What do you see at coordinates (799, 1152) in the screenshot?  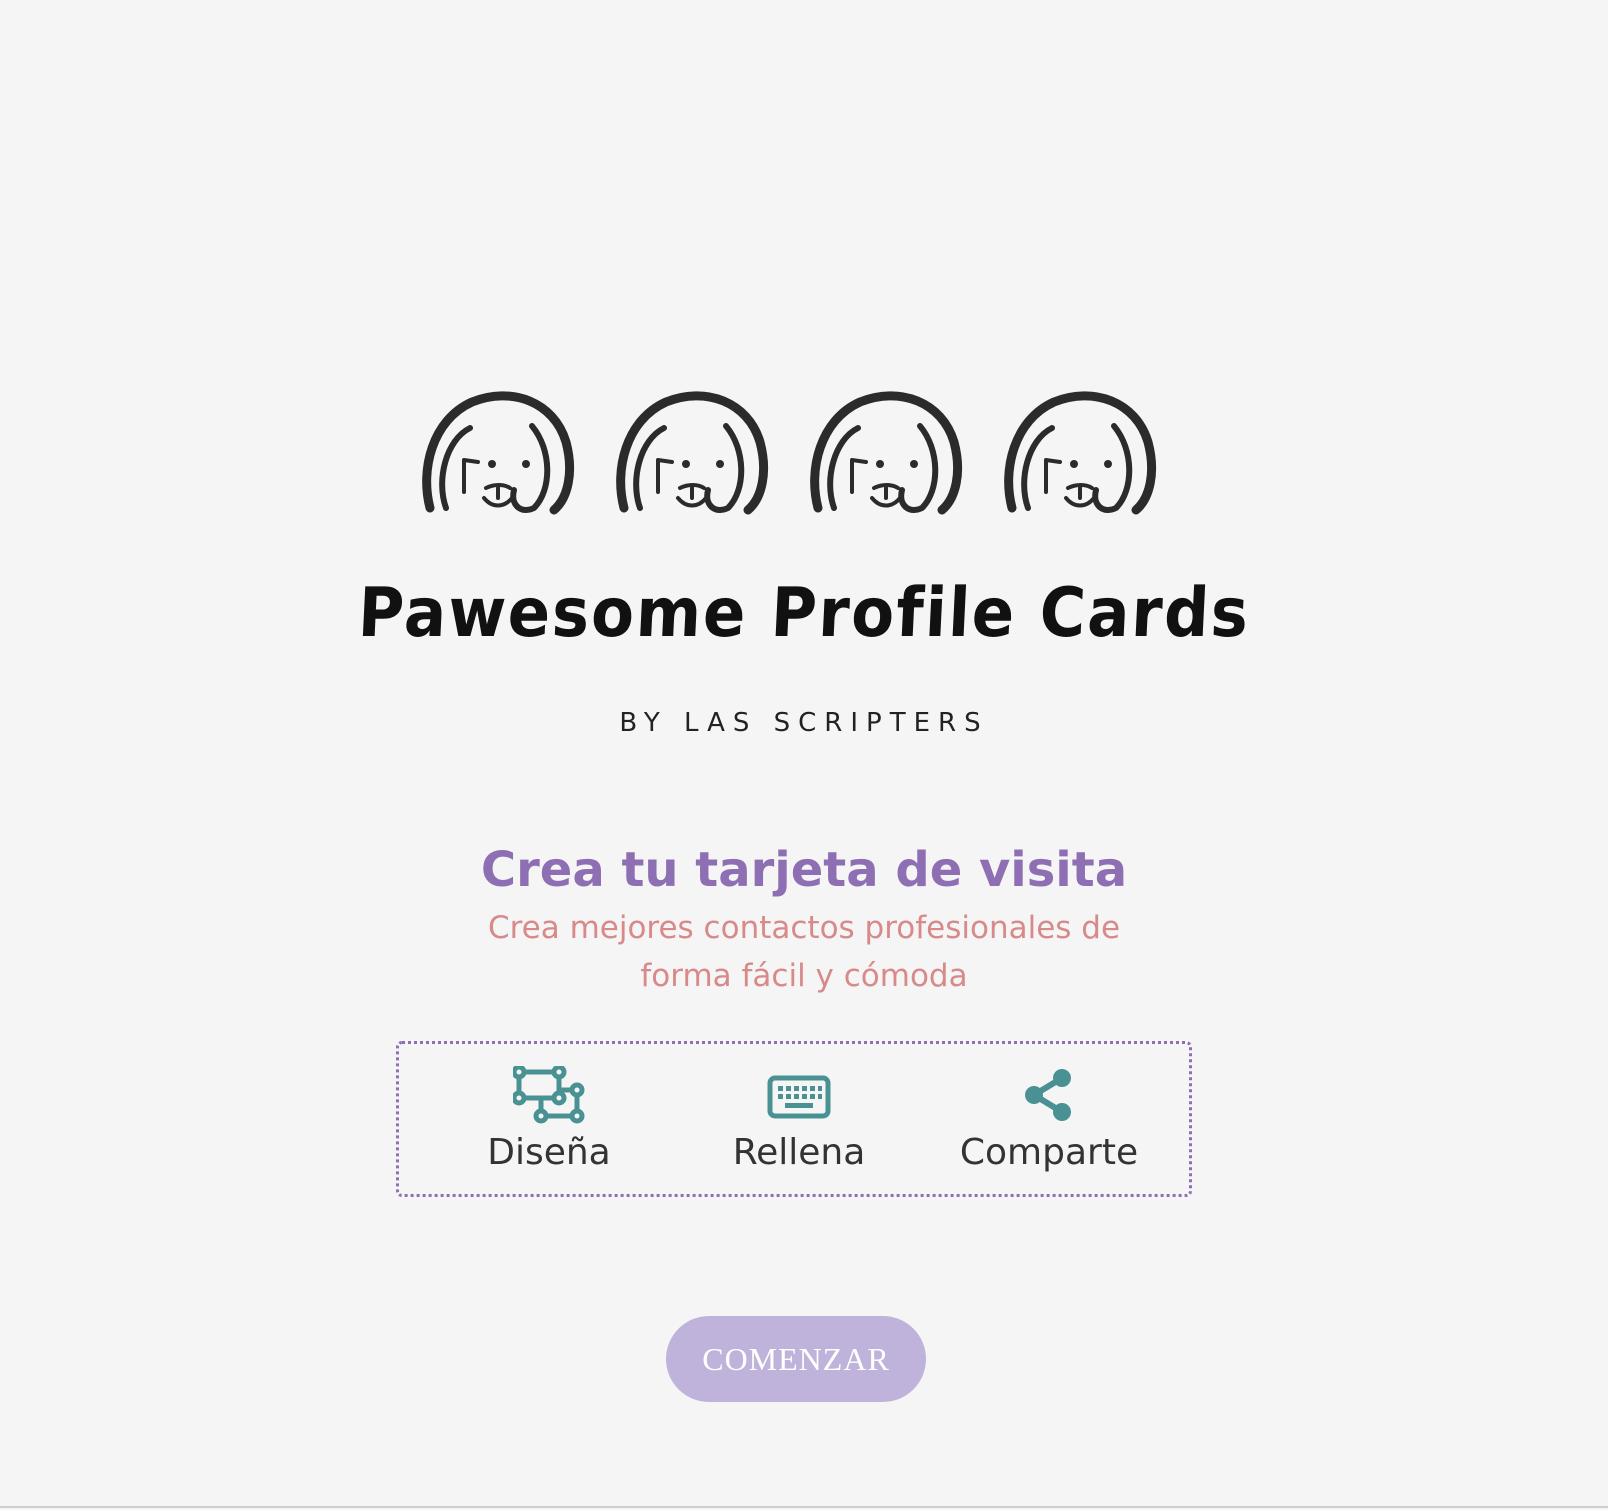 I see `step-fill-label: Rellena` at bounding box center [799, 1152].